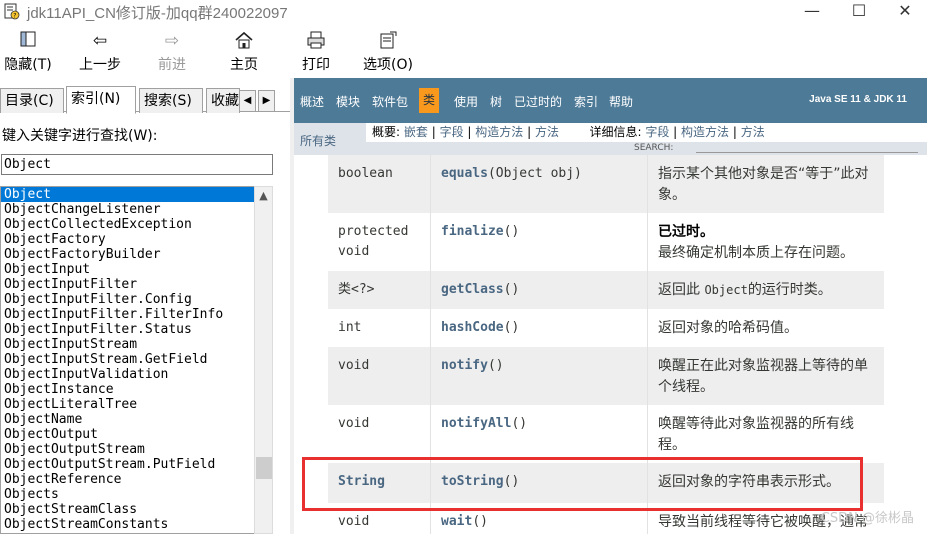 This screenshot has height=534, width=927. Describe the element at coordinates (812, 12) in the screenshot. I see `minimize-button: —` at that location.